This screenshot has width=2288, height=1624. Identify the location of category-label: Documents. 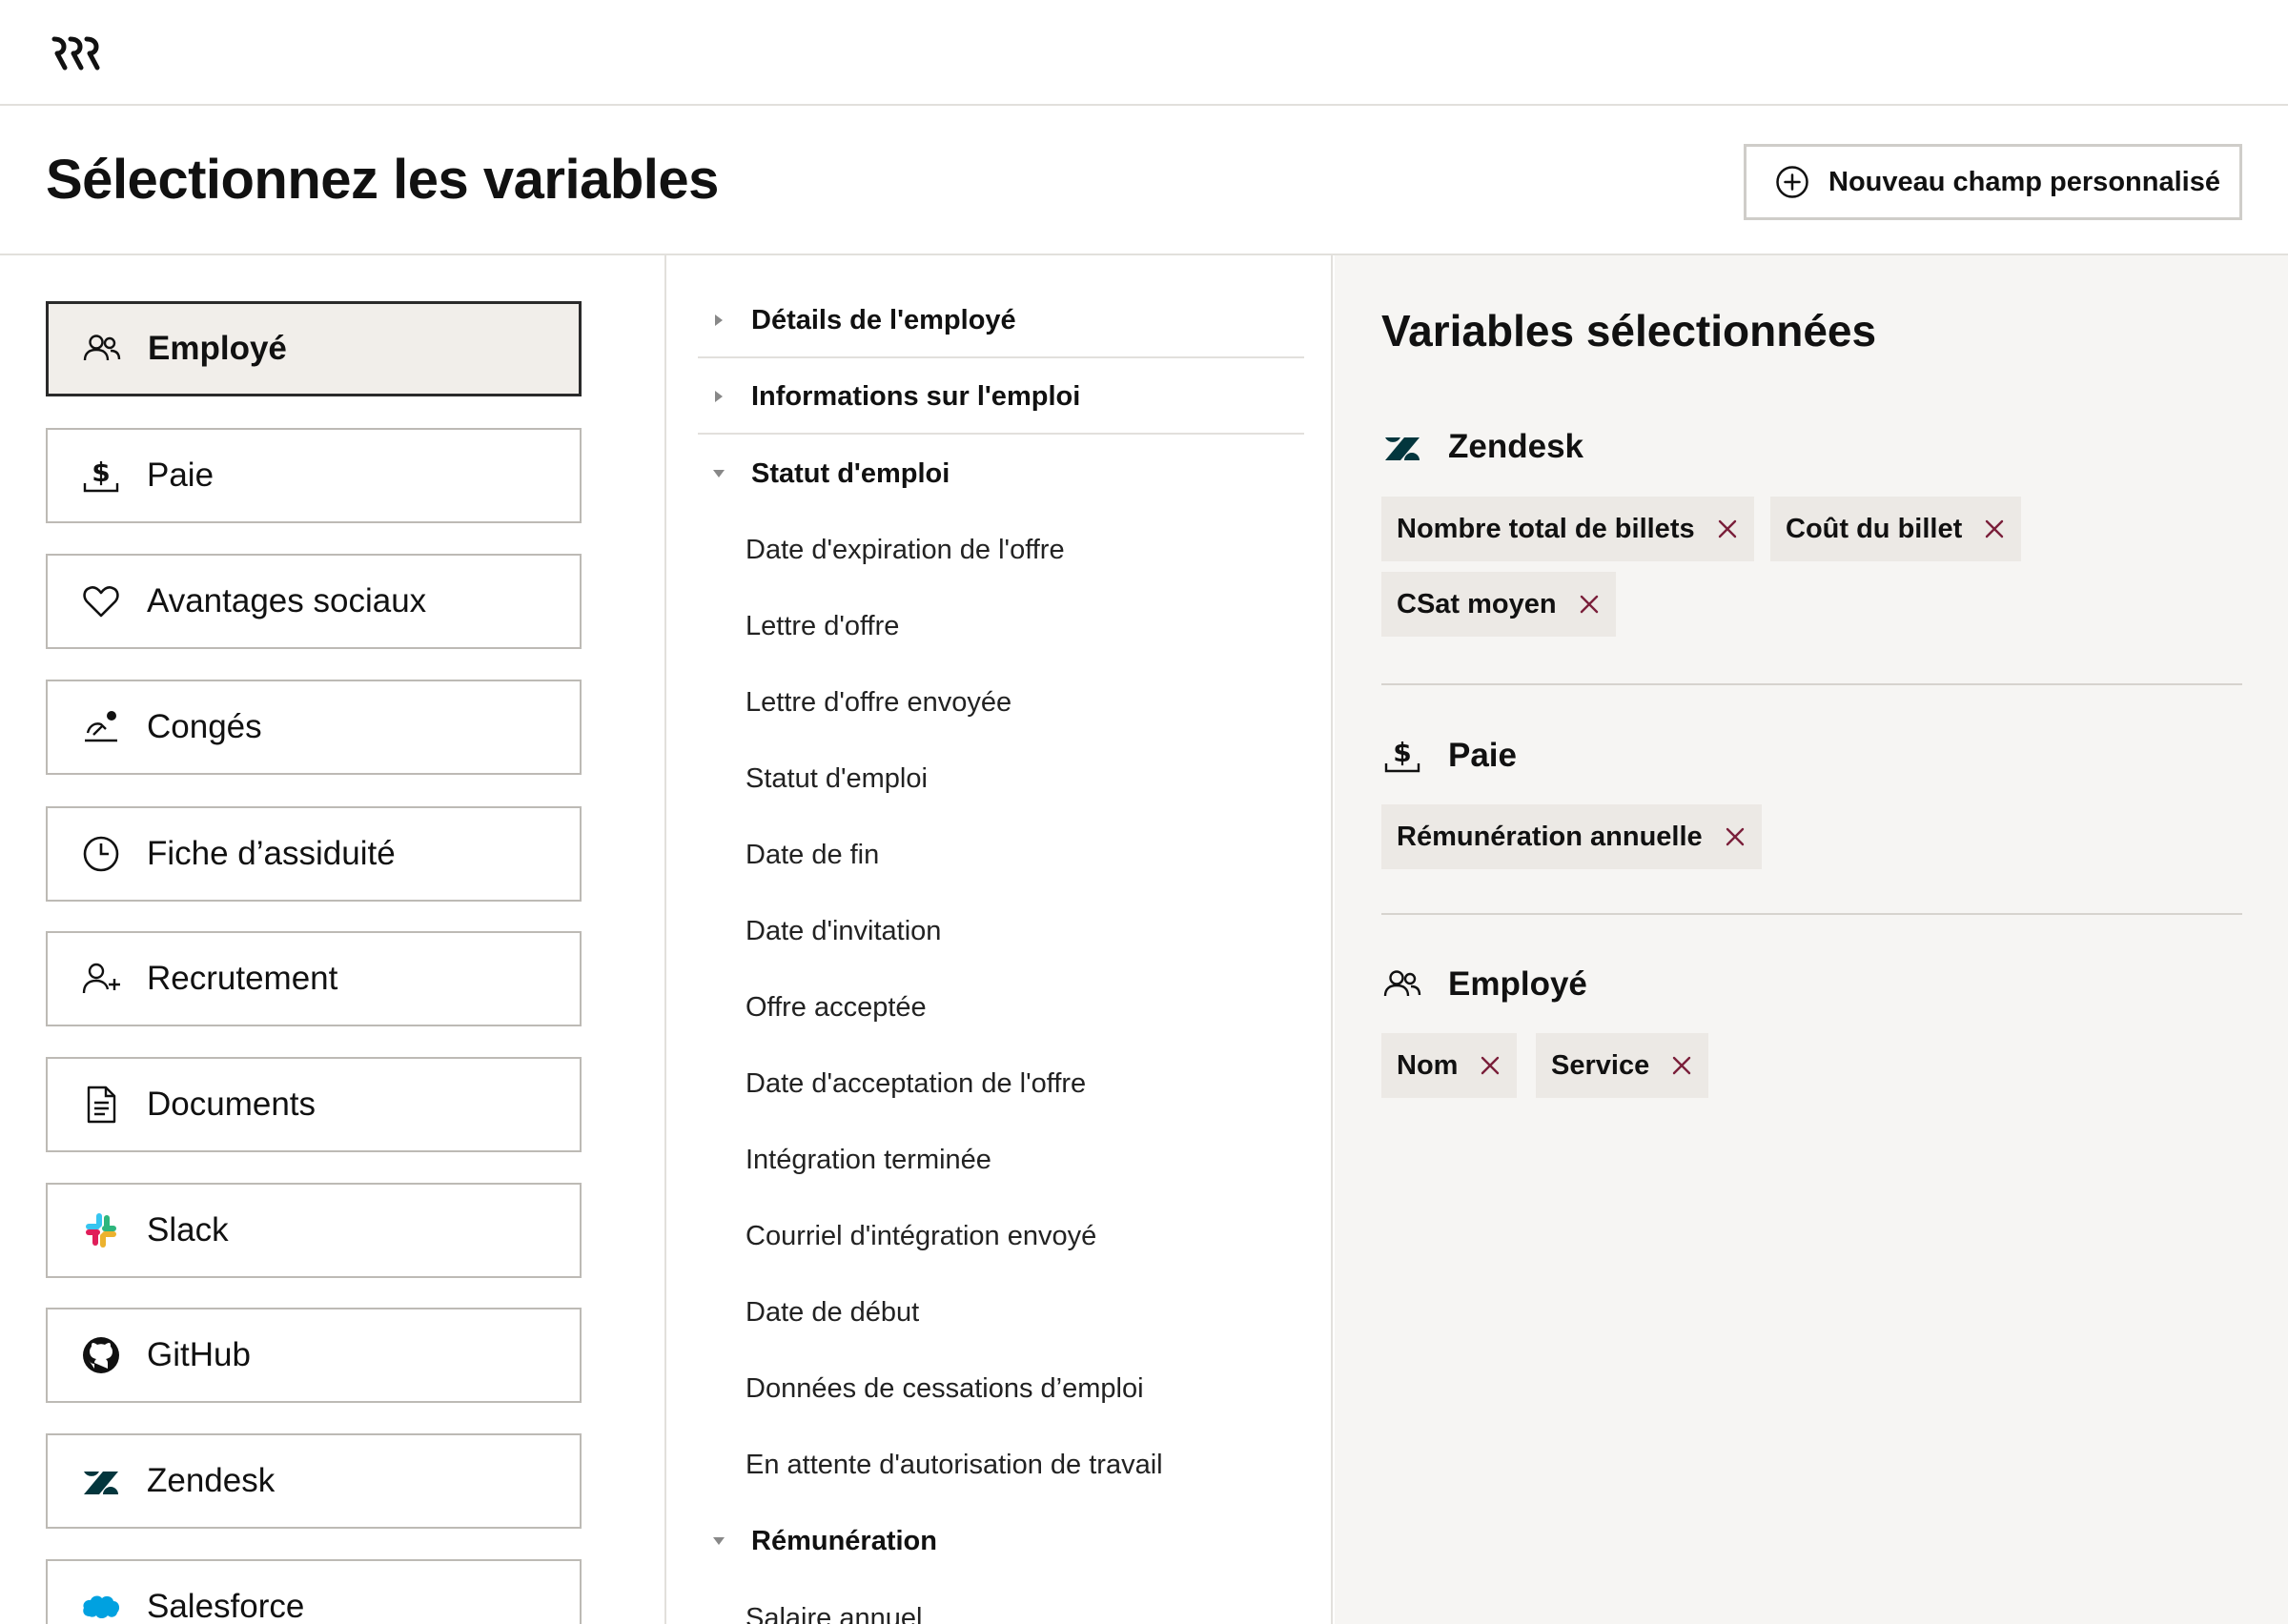
(232, 1104).